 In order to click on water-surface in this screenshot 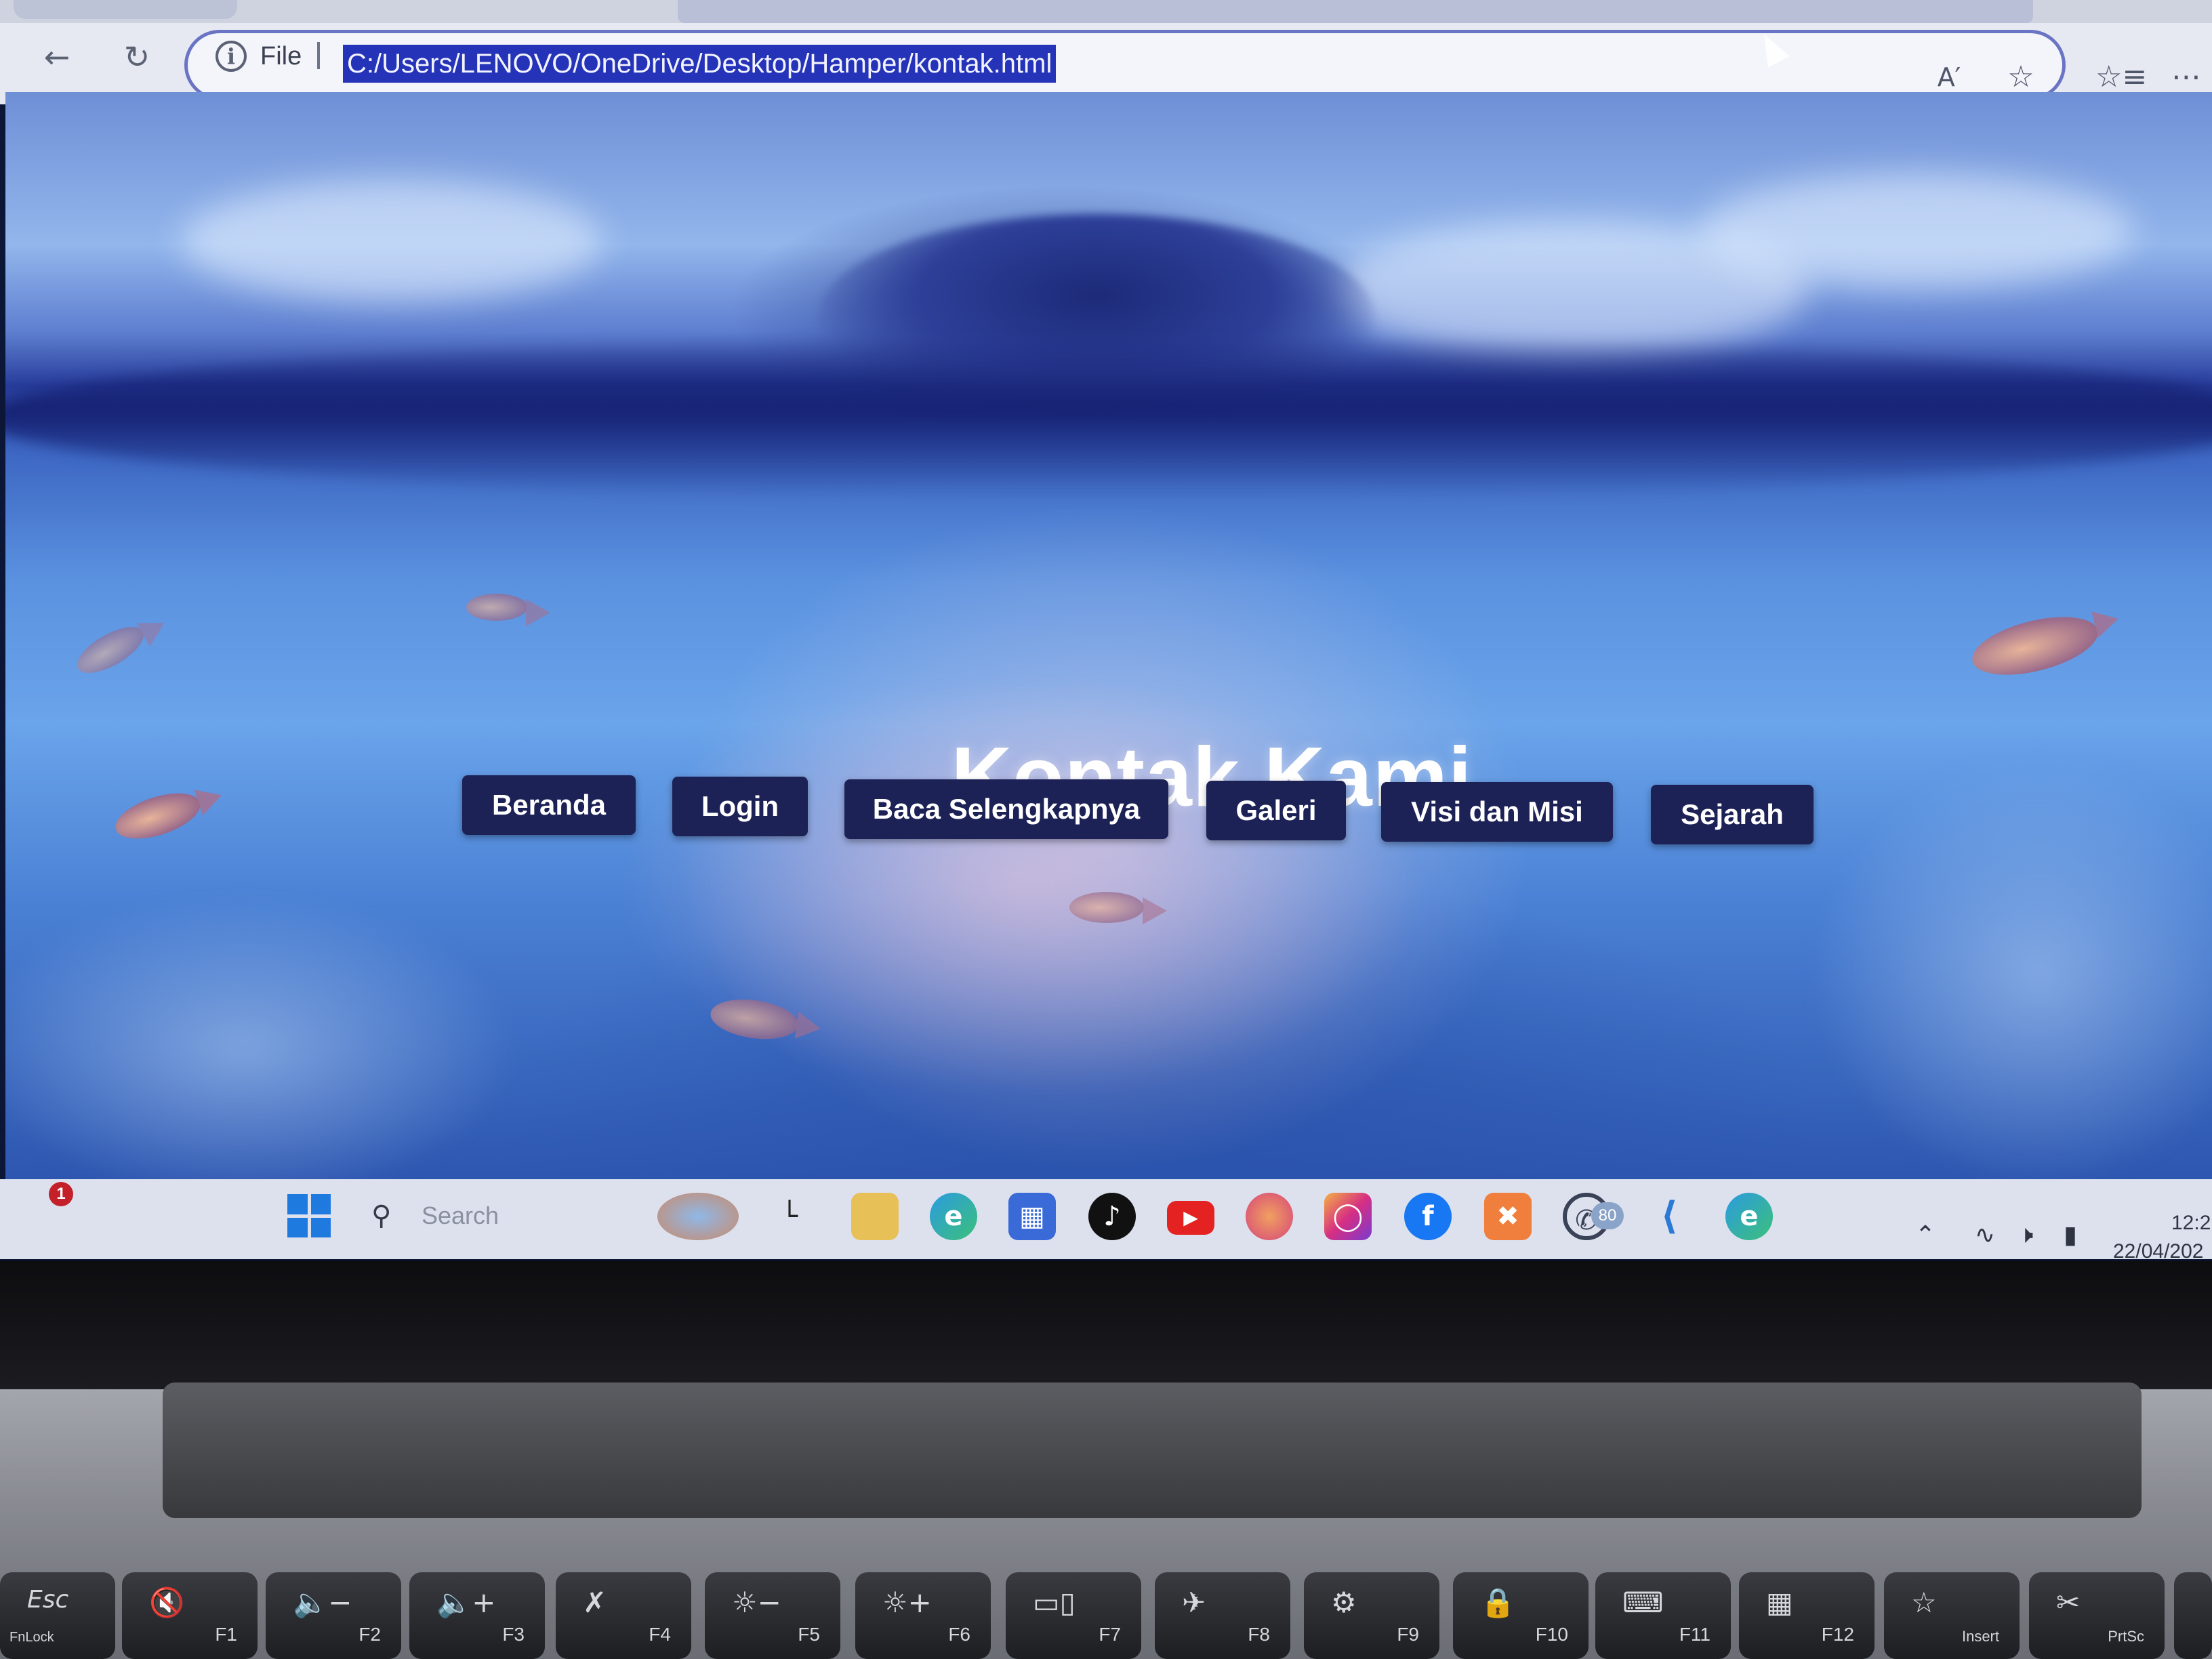, I will do `click(1108, 417)`.